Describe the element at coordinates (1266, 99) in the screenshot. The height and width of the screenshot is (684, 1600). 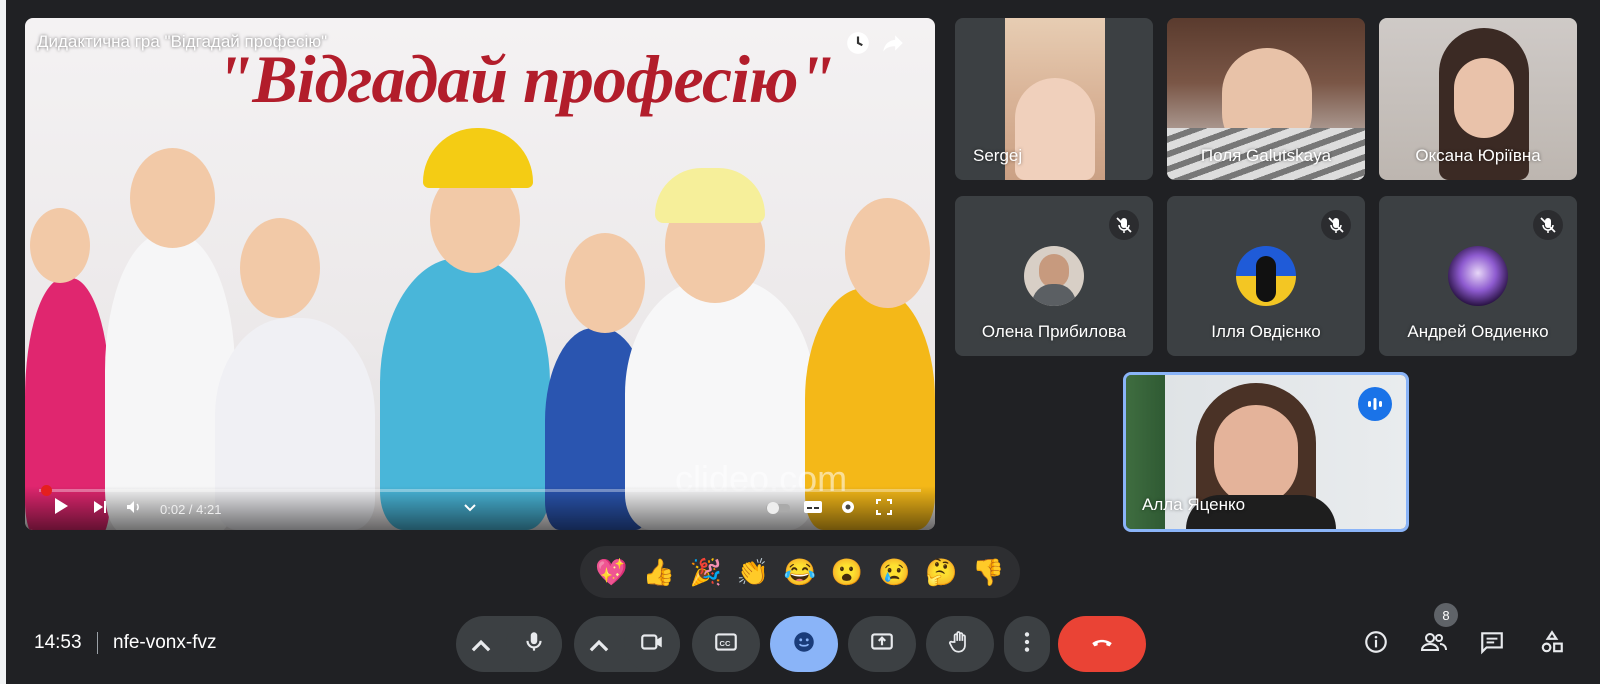
I see `participant-tile: Поля Galutskaya` at that location.